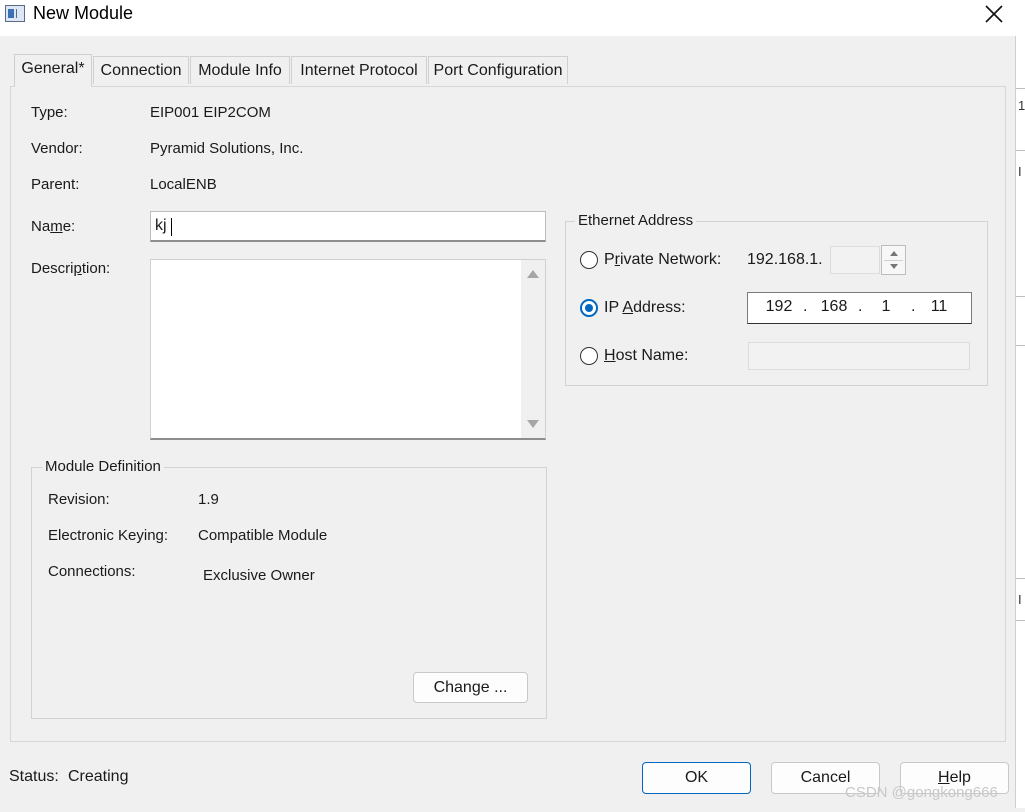  I want to click on host-name-label: Host Name:, so click(646, 356).